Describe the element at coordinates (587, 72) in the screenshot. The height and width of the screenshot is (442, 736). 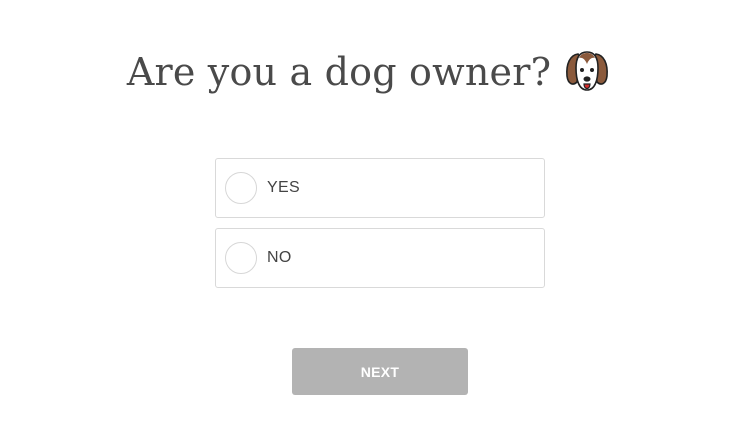
I see `dog-face-icon` at that location.